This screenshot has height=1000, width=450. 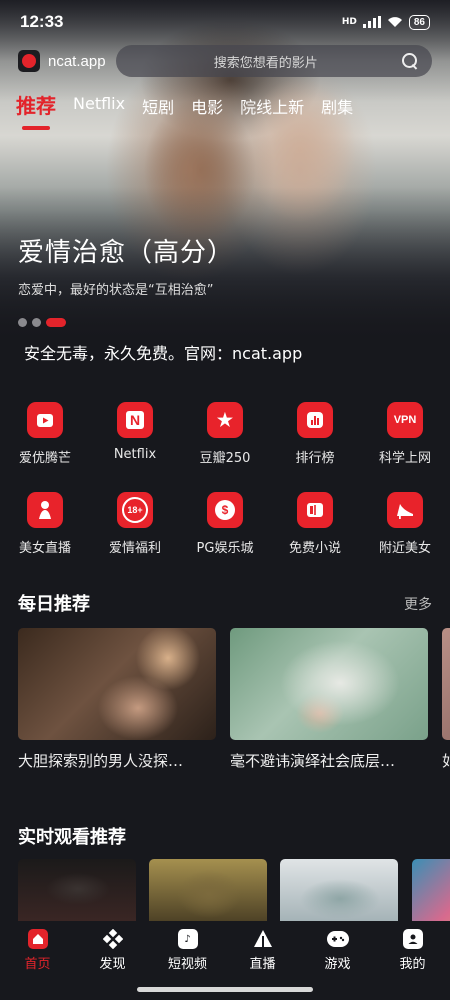 I want to click on tab-movies: 电影, so click(x=207, y=104).